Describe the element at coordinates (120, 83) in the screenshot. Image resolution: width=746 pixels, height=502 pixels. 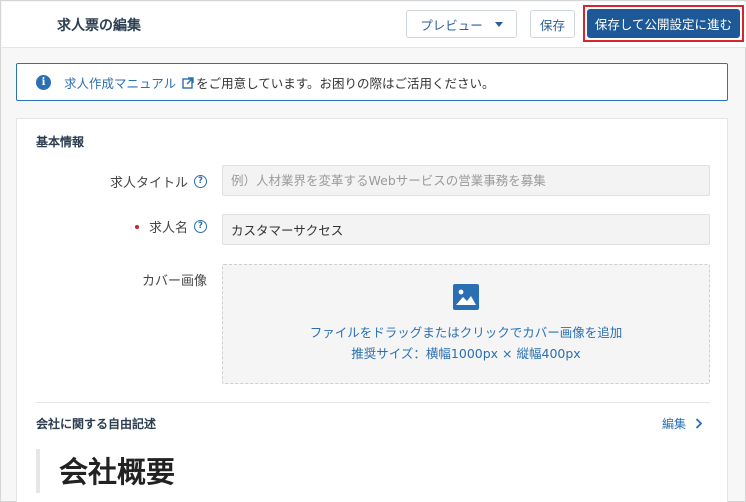
I see `manual-link-text: 求人作成マニュアル` at that location.